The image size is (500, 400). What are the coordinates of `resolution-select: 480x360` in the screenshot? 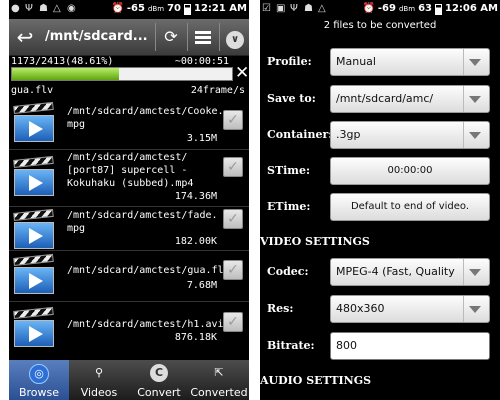 It's located at (410, 309).